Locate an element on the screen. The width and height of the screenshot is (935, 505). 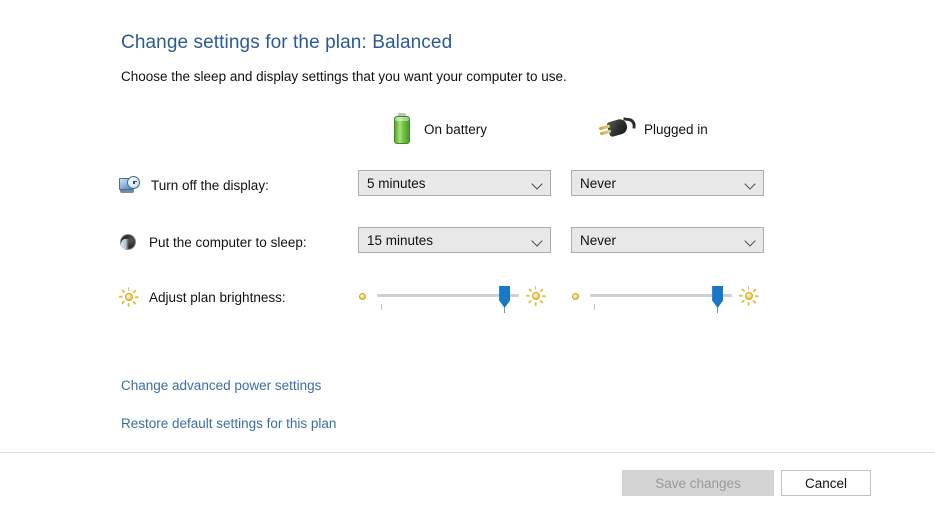
dropdown-turn-off-display-plugged-in: Never is located at coordinates (667, 183).